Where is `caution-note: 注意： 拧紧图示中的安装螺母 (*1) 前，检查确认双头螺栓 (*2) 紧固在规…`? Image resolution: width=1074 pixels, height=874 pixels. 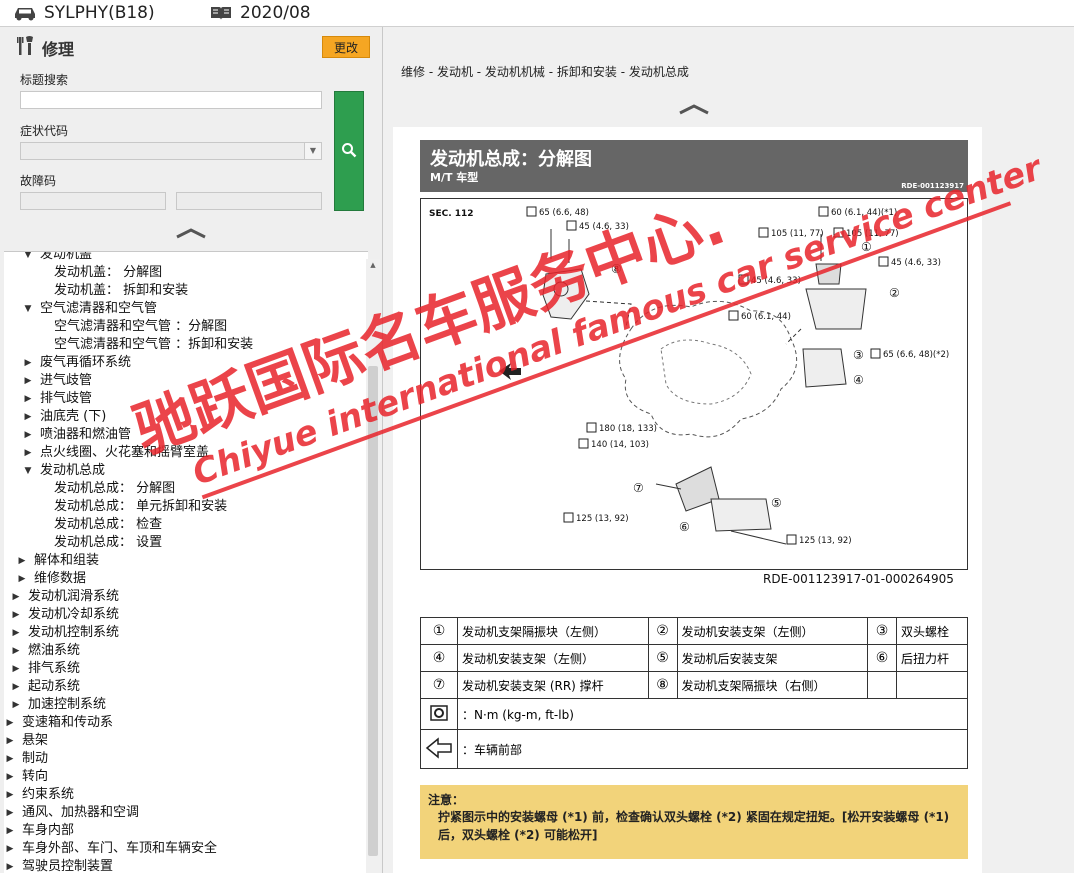 caution-note: 注意： 拧紧图示中的安装螺母 (*1) 前，检查确认双头螺栓 (*2) 紧固在规… is located at coordinates (694, 822).